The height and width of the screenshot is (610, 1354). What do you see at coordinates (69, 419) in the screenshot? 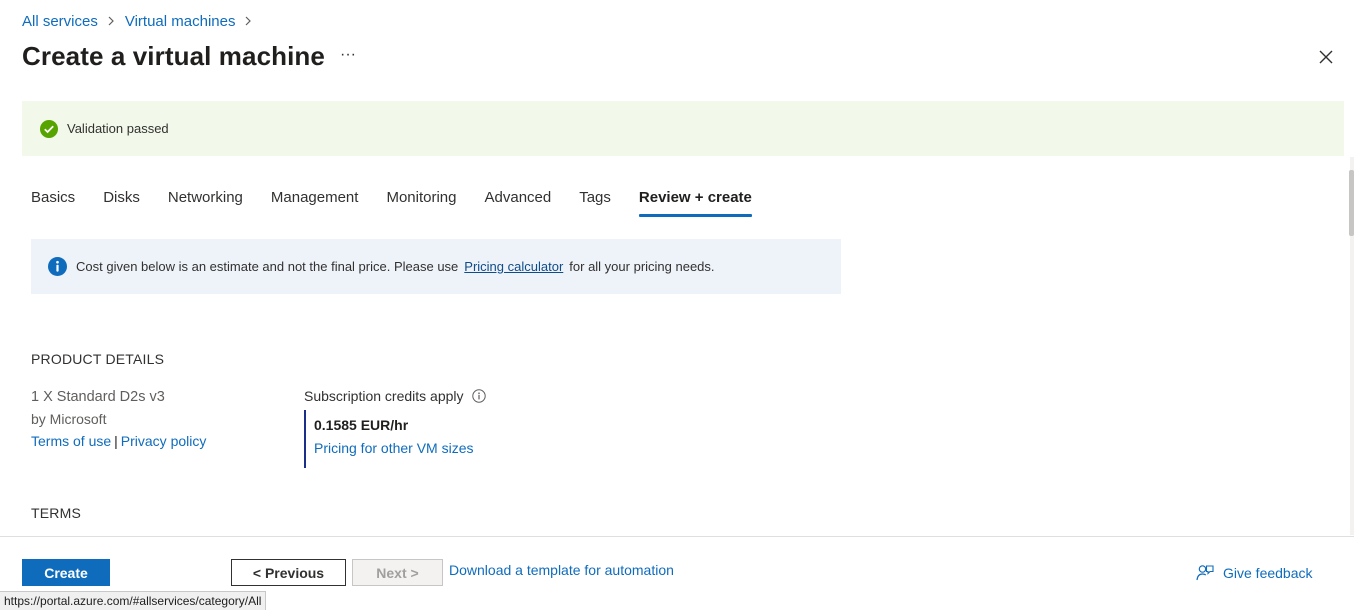
I see `product-publisher: by Microsoft` at bounding box center [69, 419].